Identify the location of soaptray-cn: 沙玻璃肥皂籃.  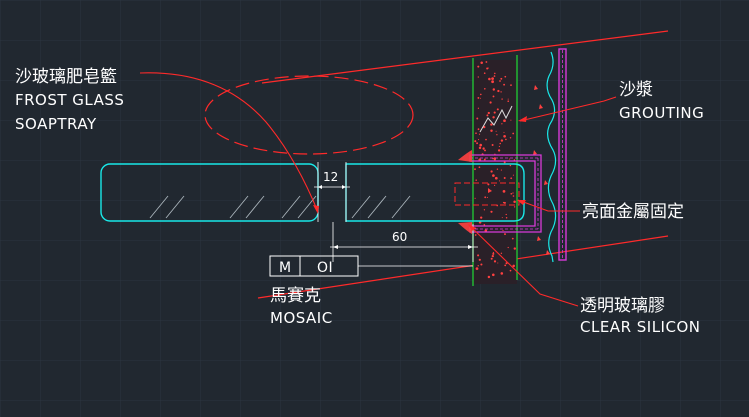
(66, 77).